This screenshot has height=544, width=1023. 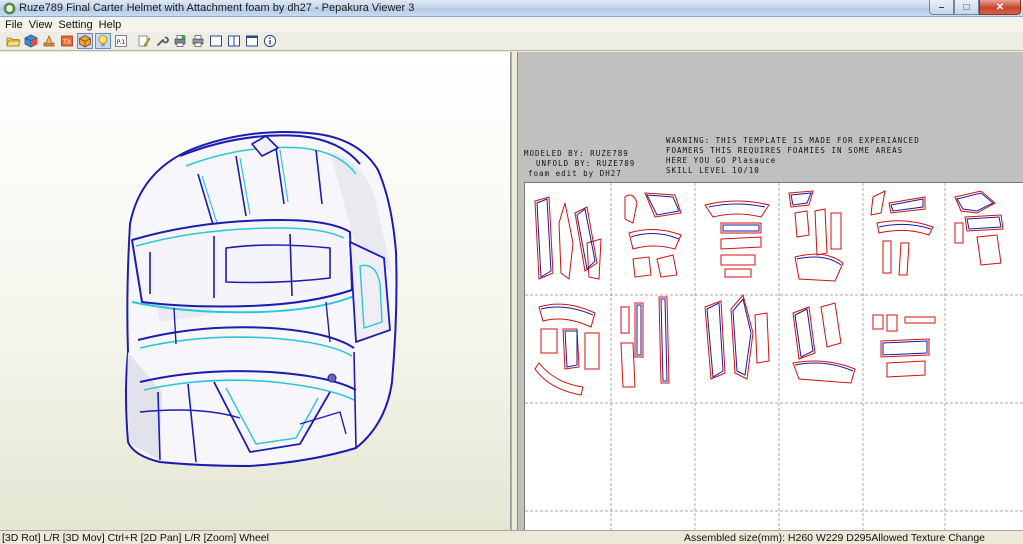 What do you see at coordinates (16, 25) in the screenshot?
I see `menu-file: File` at bounding box center [16, 25].